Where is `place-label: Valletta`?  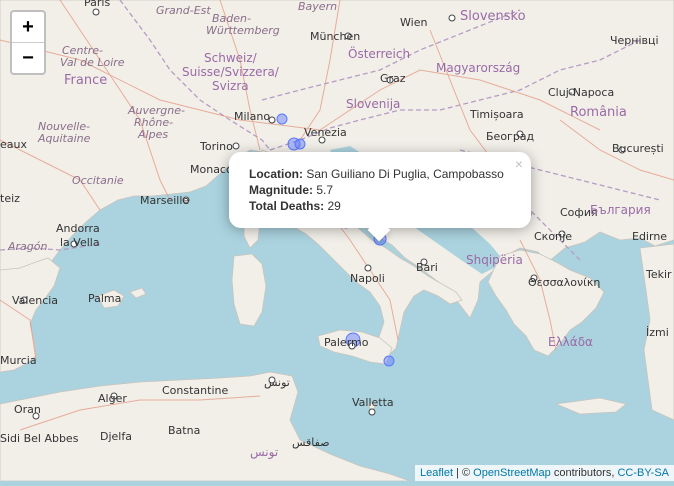
place-label: Valletta is located at coordinates (373, 402).